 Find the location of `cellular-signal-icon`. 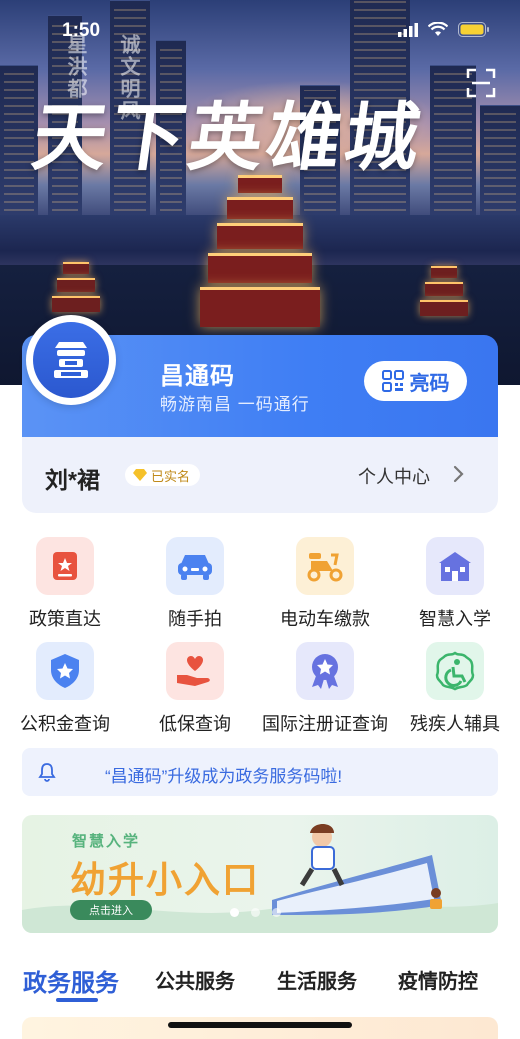

cellular-signal-icon is located at coordinates (408, 29).